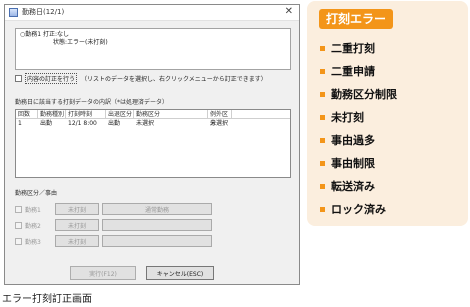 The image size is (470, 307). Describe the element at coordinates (174, 79) in the screenshot. I see `correct-hint: （リストのデータを選択し、右クリックメニューから訂正できます）` at that location.